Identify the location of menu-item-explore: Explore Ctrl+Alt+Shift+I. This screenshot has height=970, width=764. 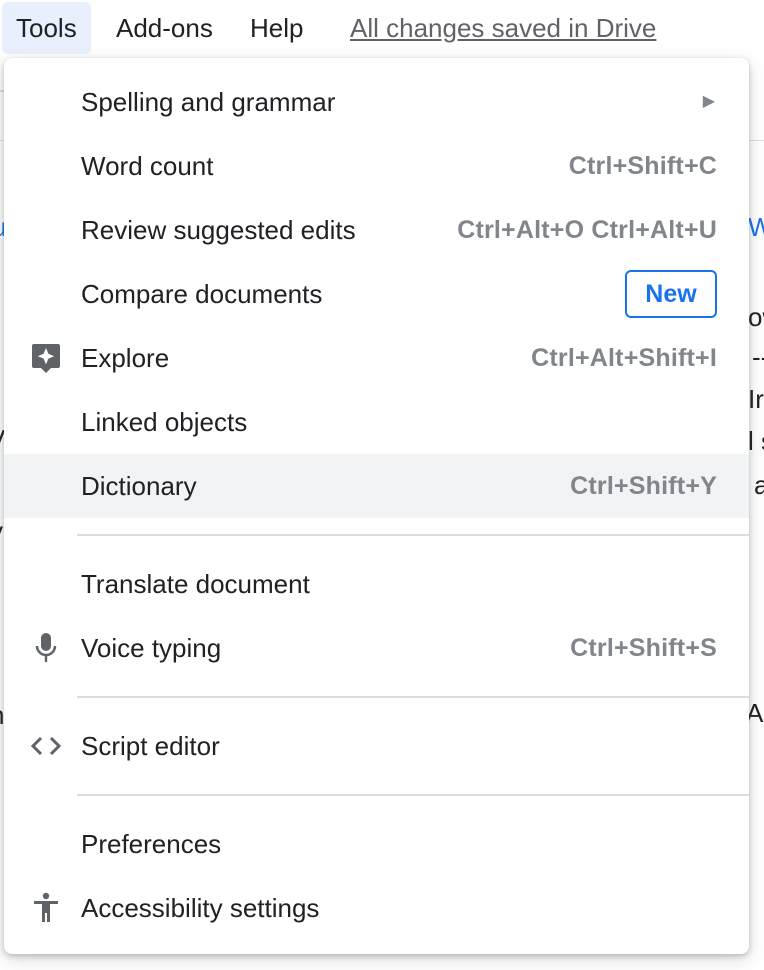
(376, 358).